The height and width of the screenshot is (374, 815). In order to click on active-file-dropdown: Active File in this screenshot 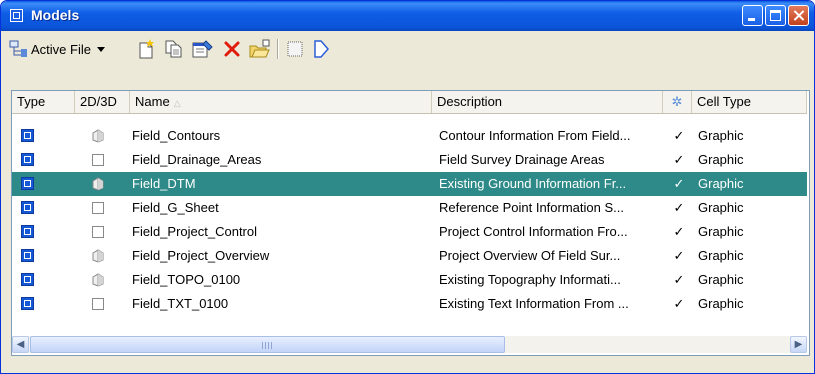, I will do `click(58, 49)`.